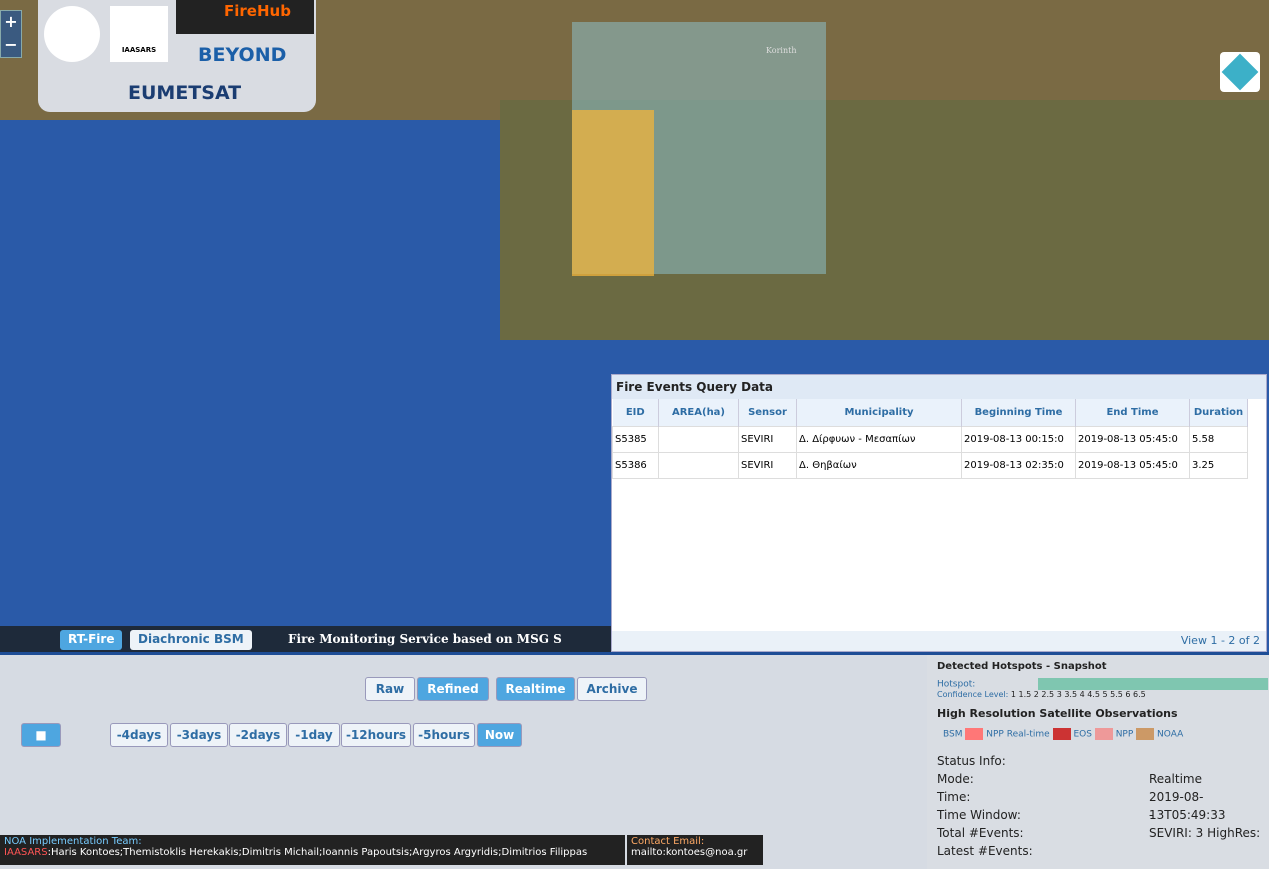  Describe the element at coordinates (1218, 412) in the screenshot. I see `col-6: Duration` at that location.